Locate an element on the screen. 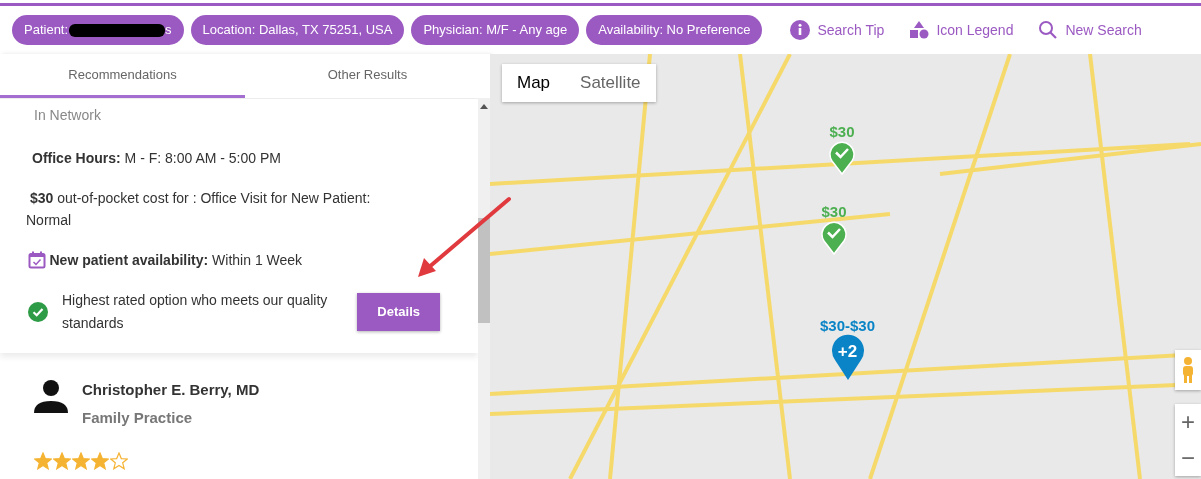 The width and height of the screenshot is (1201, 479). cost-text: $30 out-of-pocket cost for : Office Visit for New Patient: Normal is located at coordinates (199, 210).